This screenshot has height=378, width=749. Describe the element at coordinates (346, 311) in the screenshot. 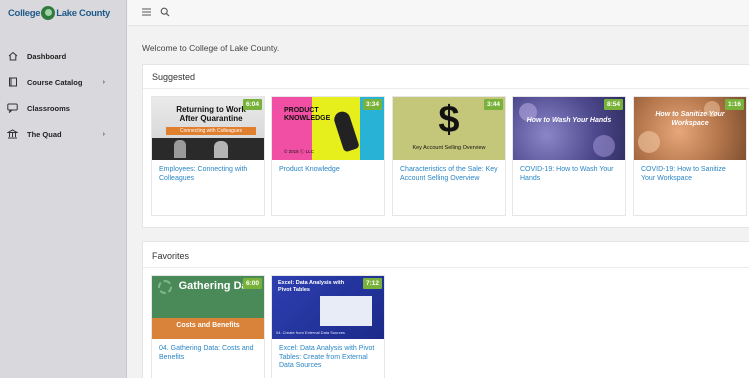

I see `thumbnail-spreadsheet` at that location.